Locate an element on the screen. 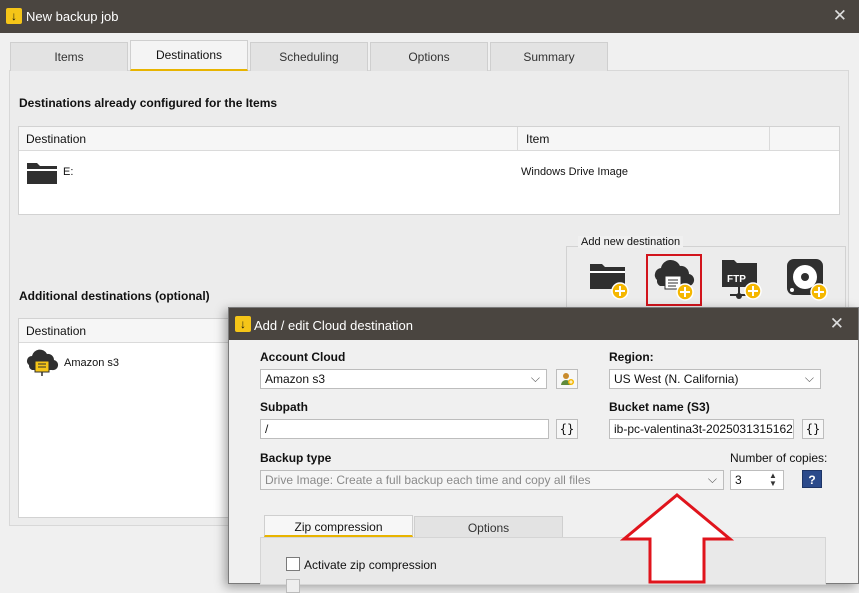 The width and height of the screenshot is (859, 593). additional-heading: Additional destinations (optional) is located at coordinates (114, 296).